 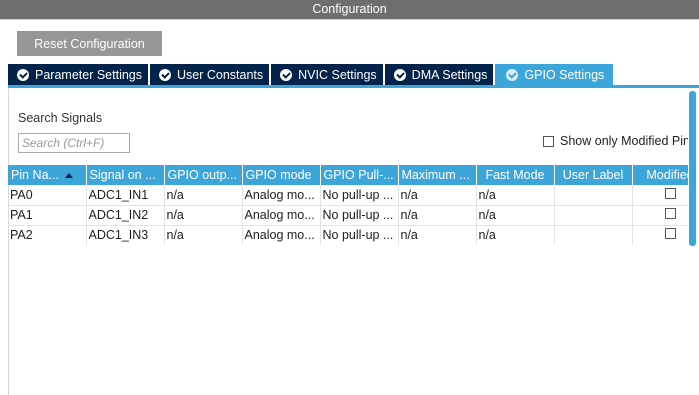 I want to click on tab-underline, so click(x=353, y=86).